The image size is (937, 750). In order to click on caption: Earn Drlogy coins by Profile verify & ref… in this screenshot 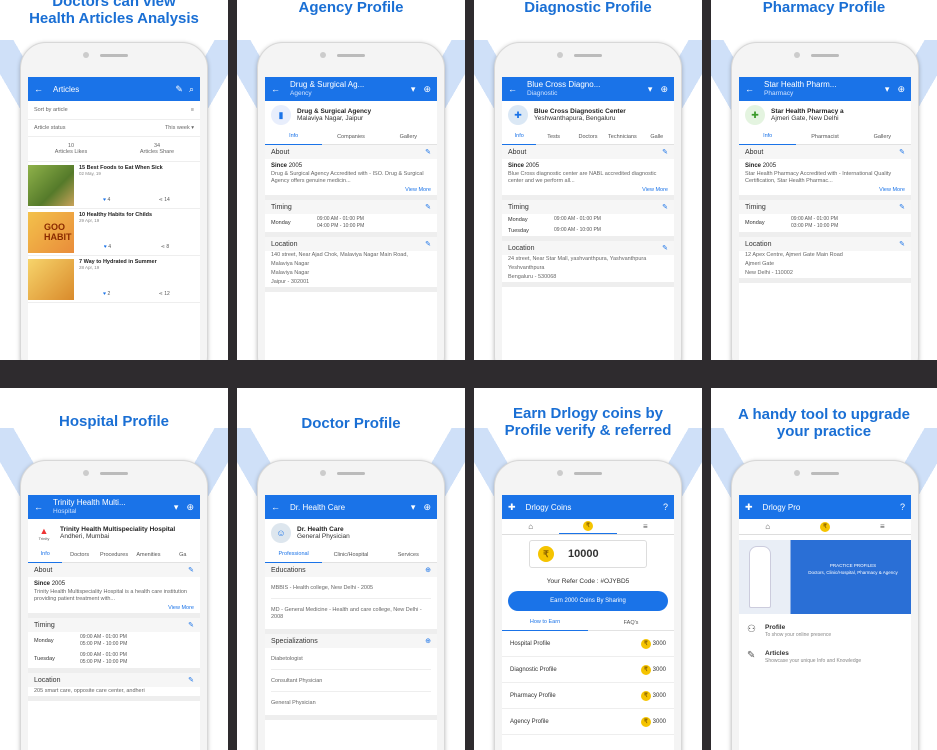, I will do `click(588, 422)`.